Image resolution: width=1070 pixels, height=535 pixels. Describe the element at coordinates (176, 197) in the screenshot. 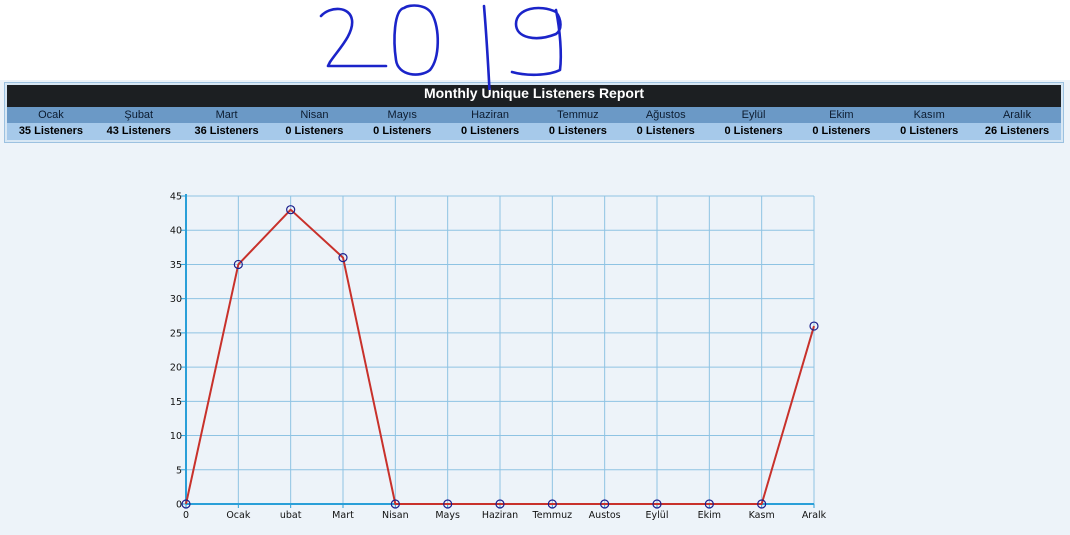

I see `y-tick-label: 45` at that location.